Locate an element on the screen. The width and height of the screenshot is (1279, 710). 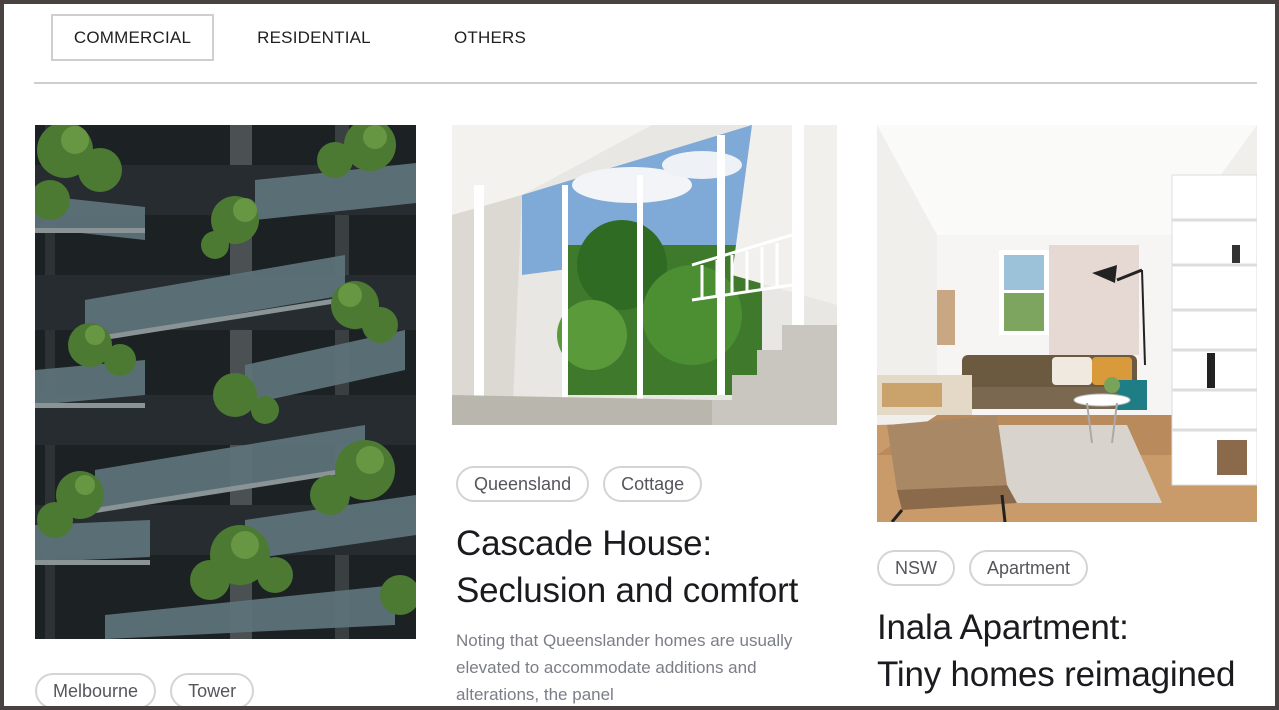
card-title-line-2: Seclusion and comfort is located at coordinates (627, 590).